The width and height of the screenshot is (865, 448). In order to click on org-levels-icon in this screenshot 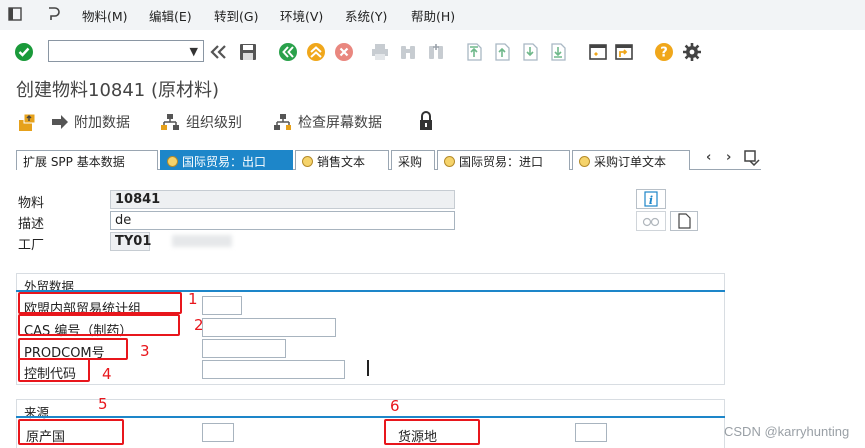, I will do `click(170, 122)`.